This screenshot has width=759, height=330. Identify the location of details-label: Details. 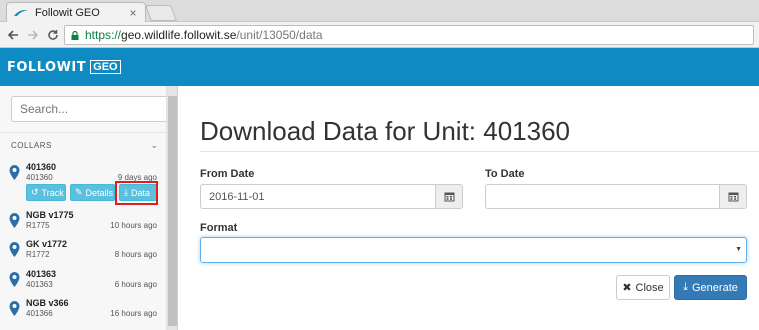
(99, 192).